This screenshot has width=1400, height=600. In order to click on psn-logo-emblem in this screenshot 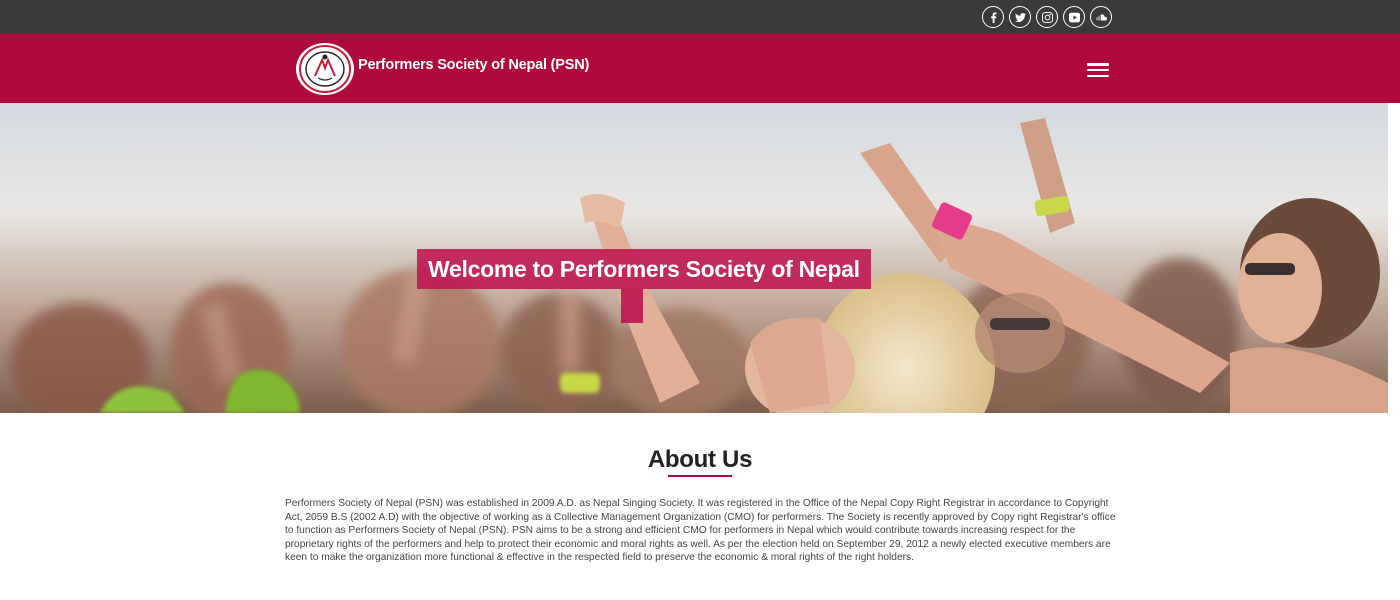, I will do `click(325, 69)`.